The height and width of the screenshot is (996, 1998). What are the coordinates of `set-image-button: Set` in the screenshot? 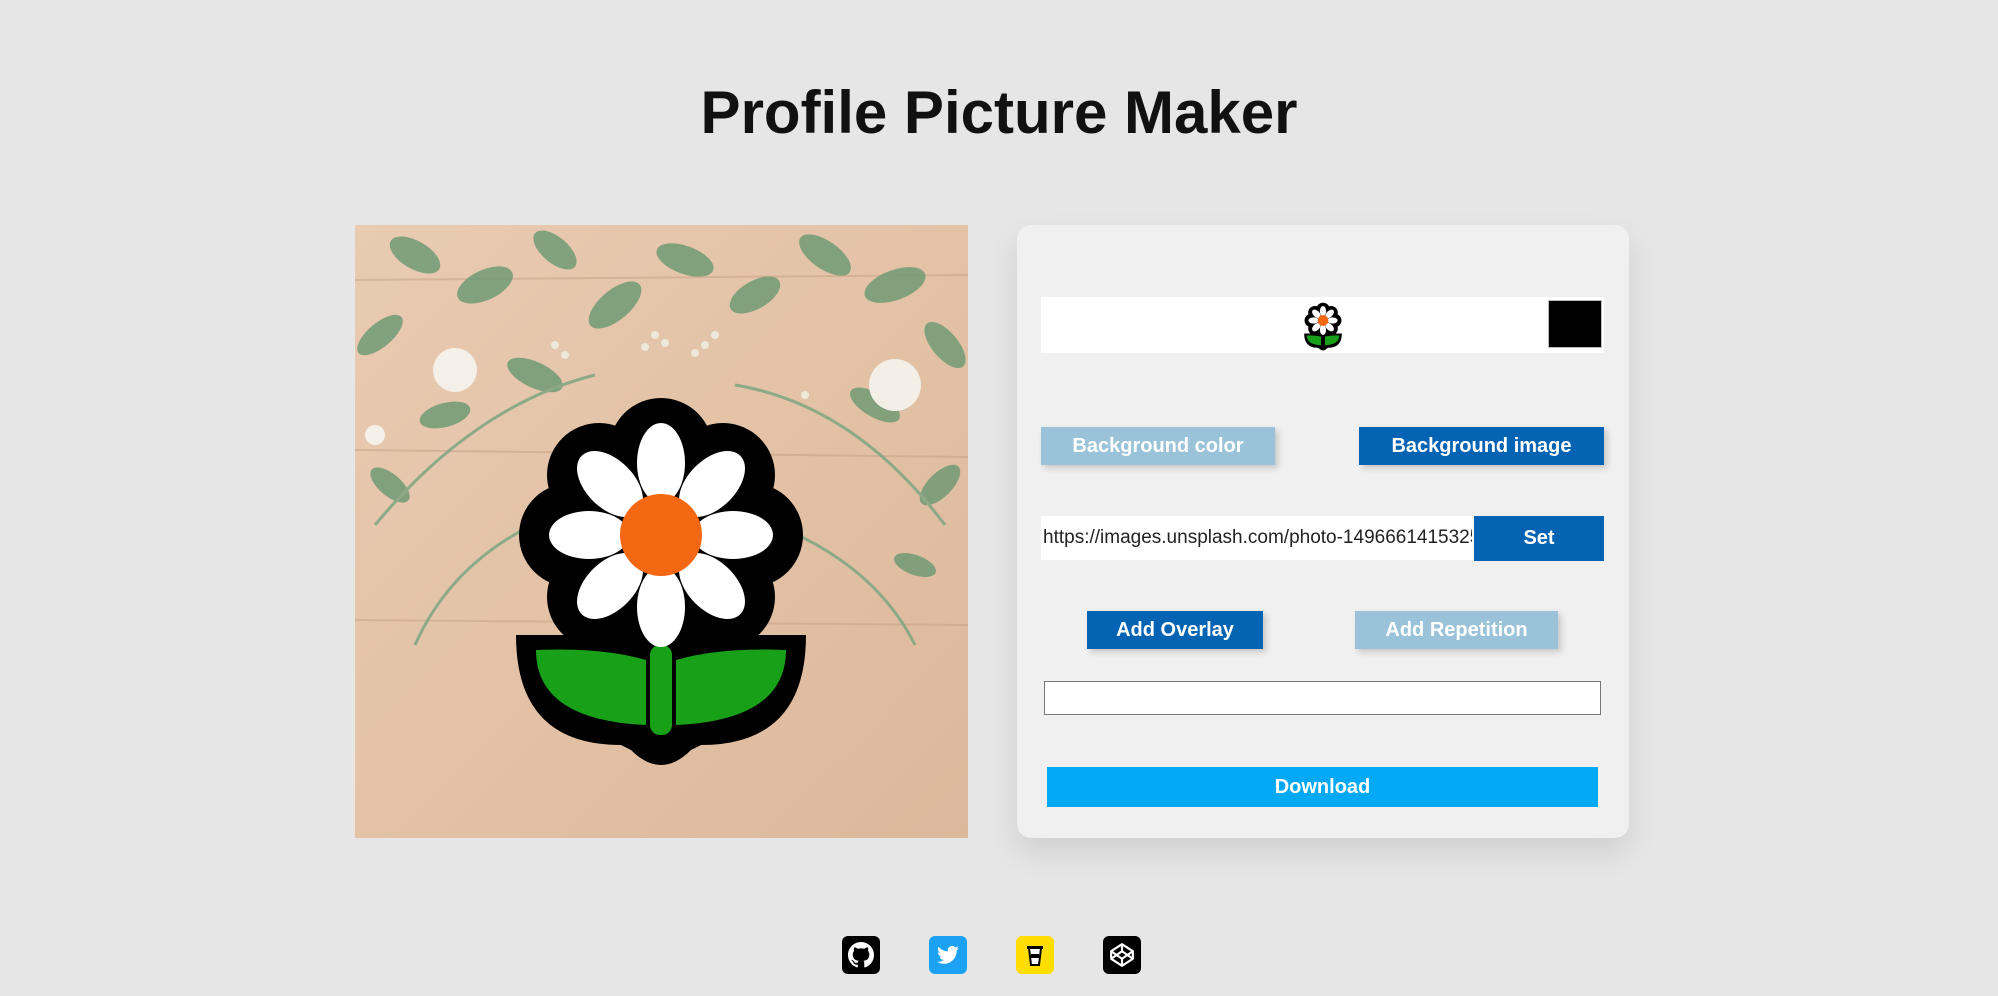 It's located at (1539, 538).